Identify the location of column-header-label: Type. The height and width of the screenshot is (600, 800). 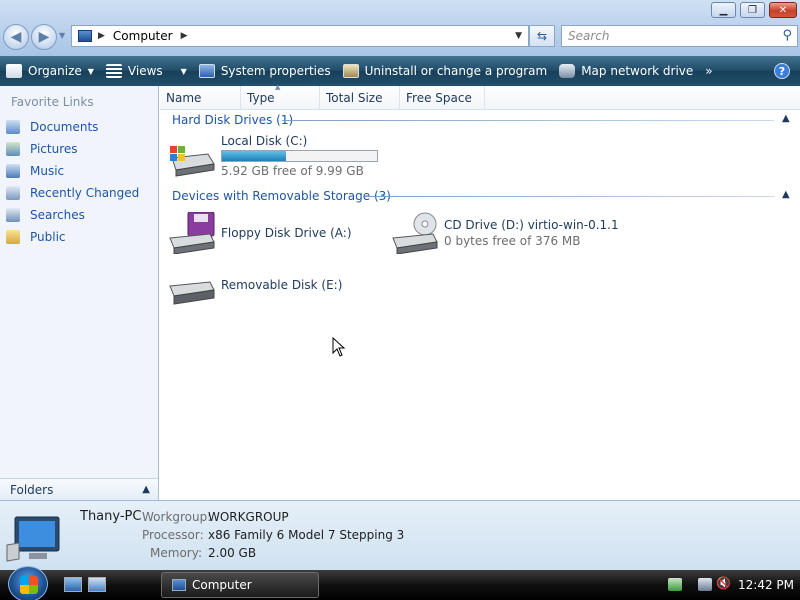
(261, 97).